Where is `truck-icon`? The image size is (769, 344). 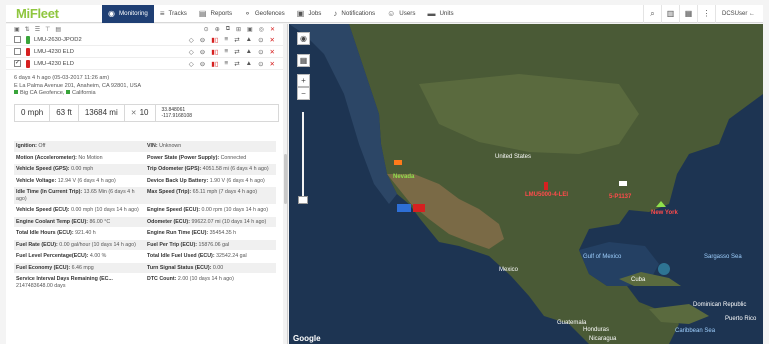
truck-icon is located at coordinates (28, 63).